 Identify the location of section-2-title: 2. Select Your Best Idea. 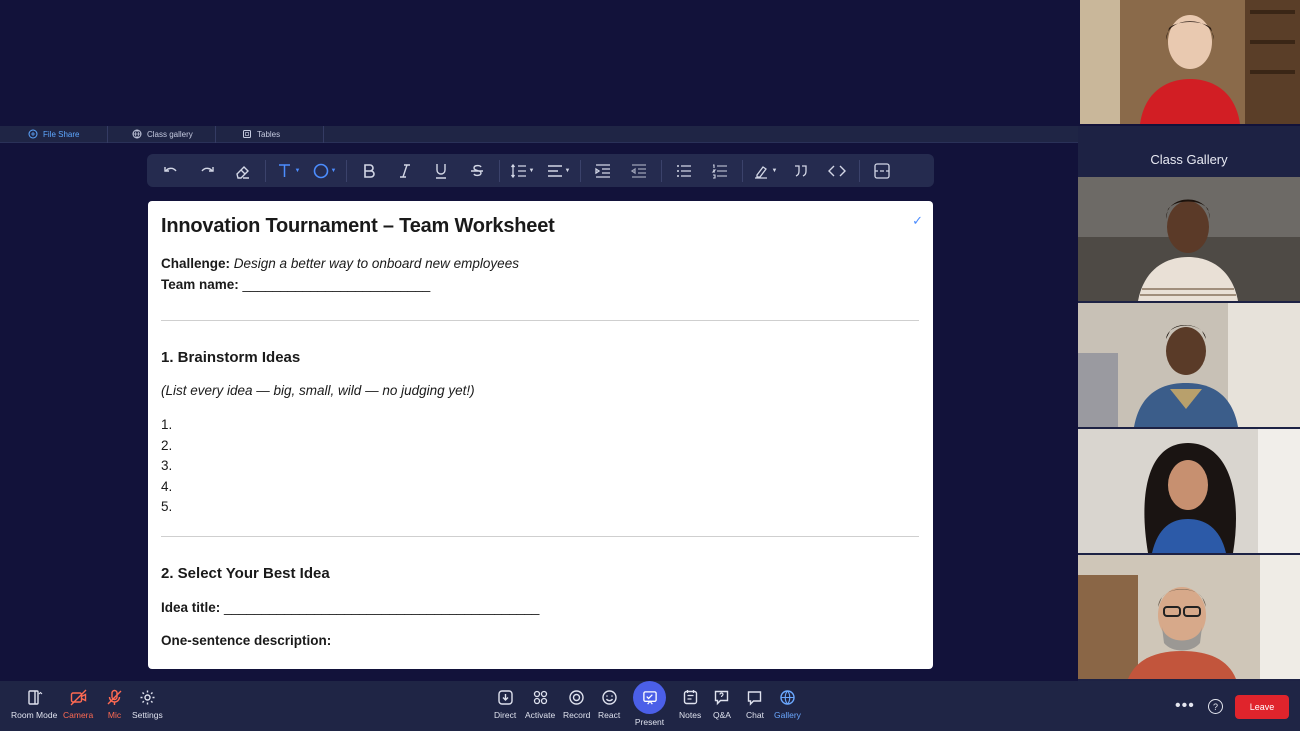
(245, 573).